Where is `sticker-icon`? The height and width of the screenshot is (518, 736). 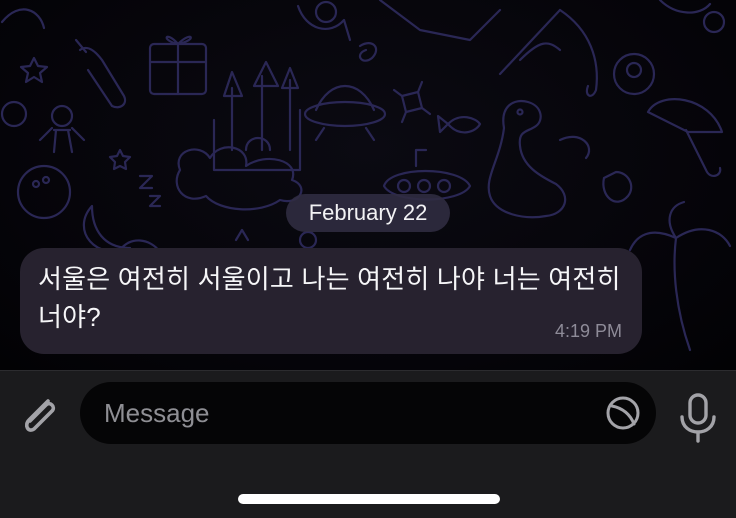 sticker-icon is located at coordinates (623, 413).